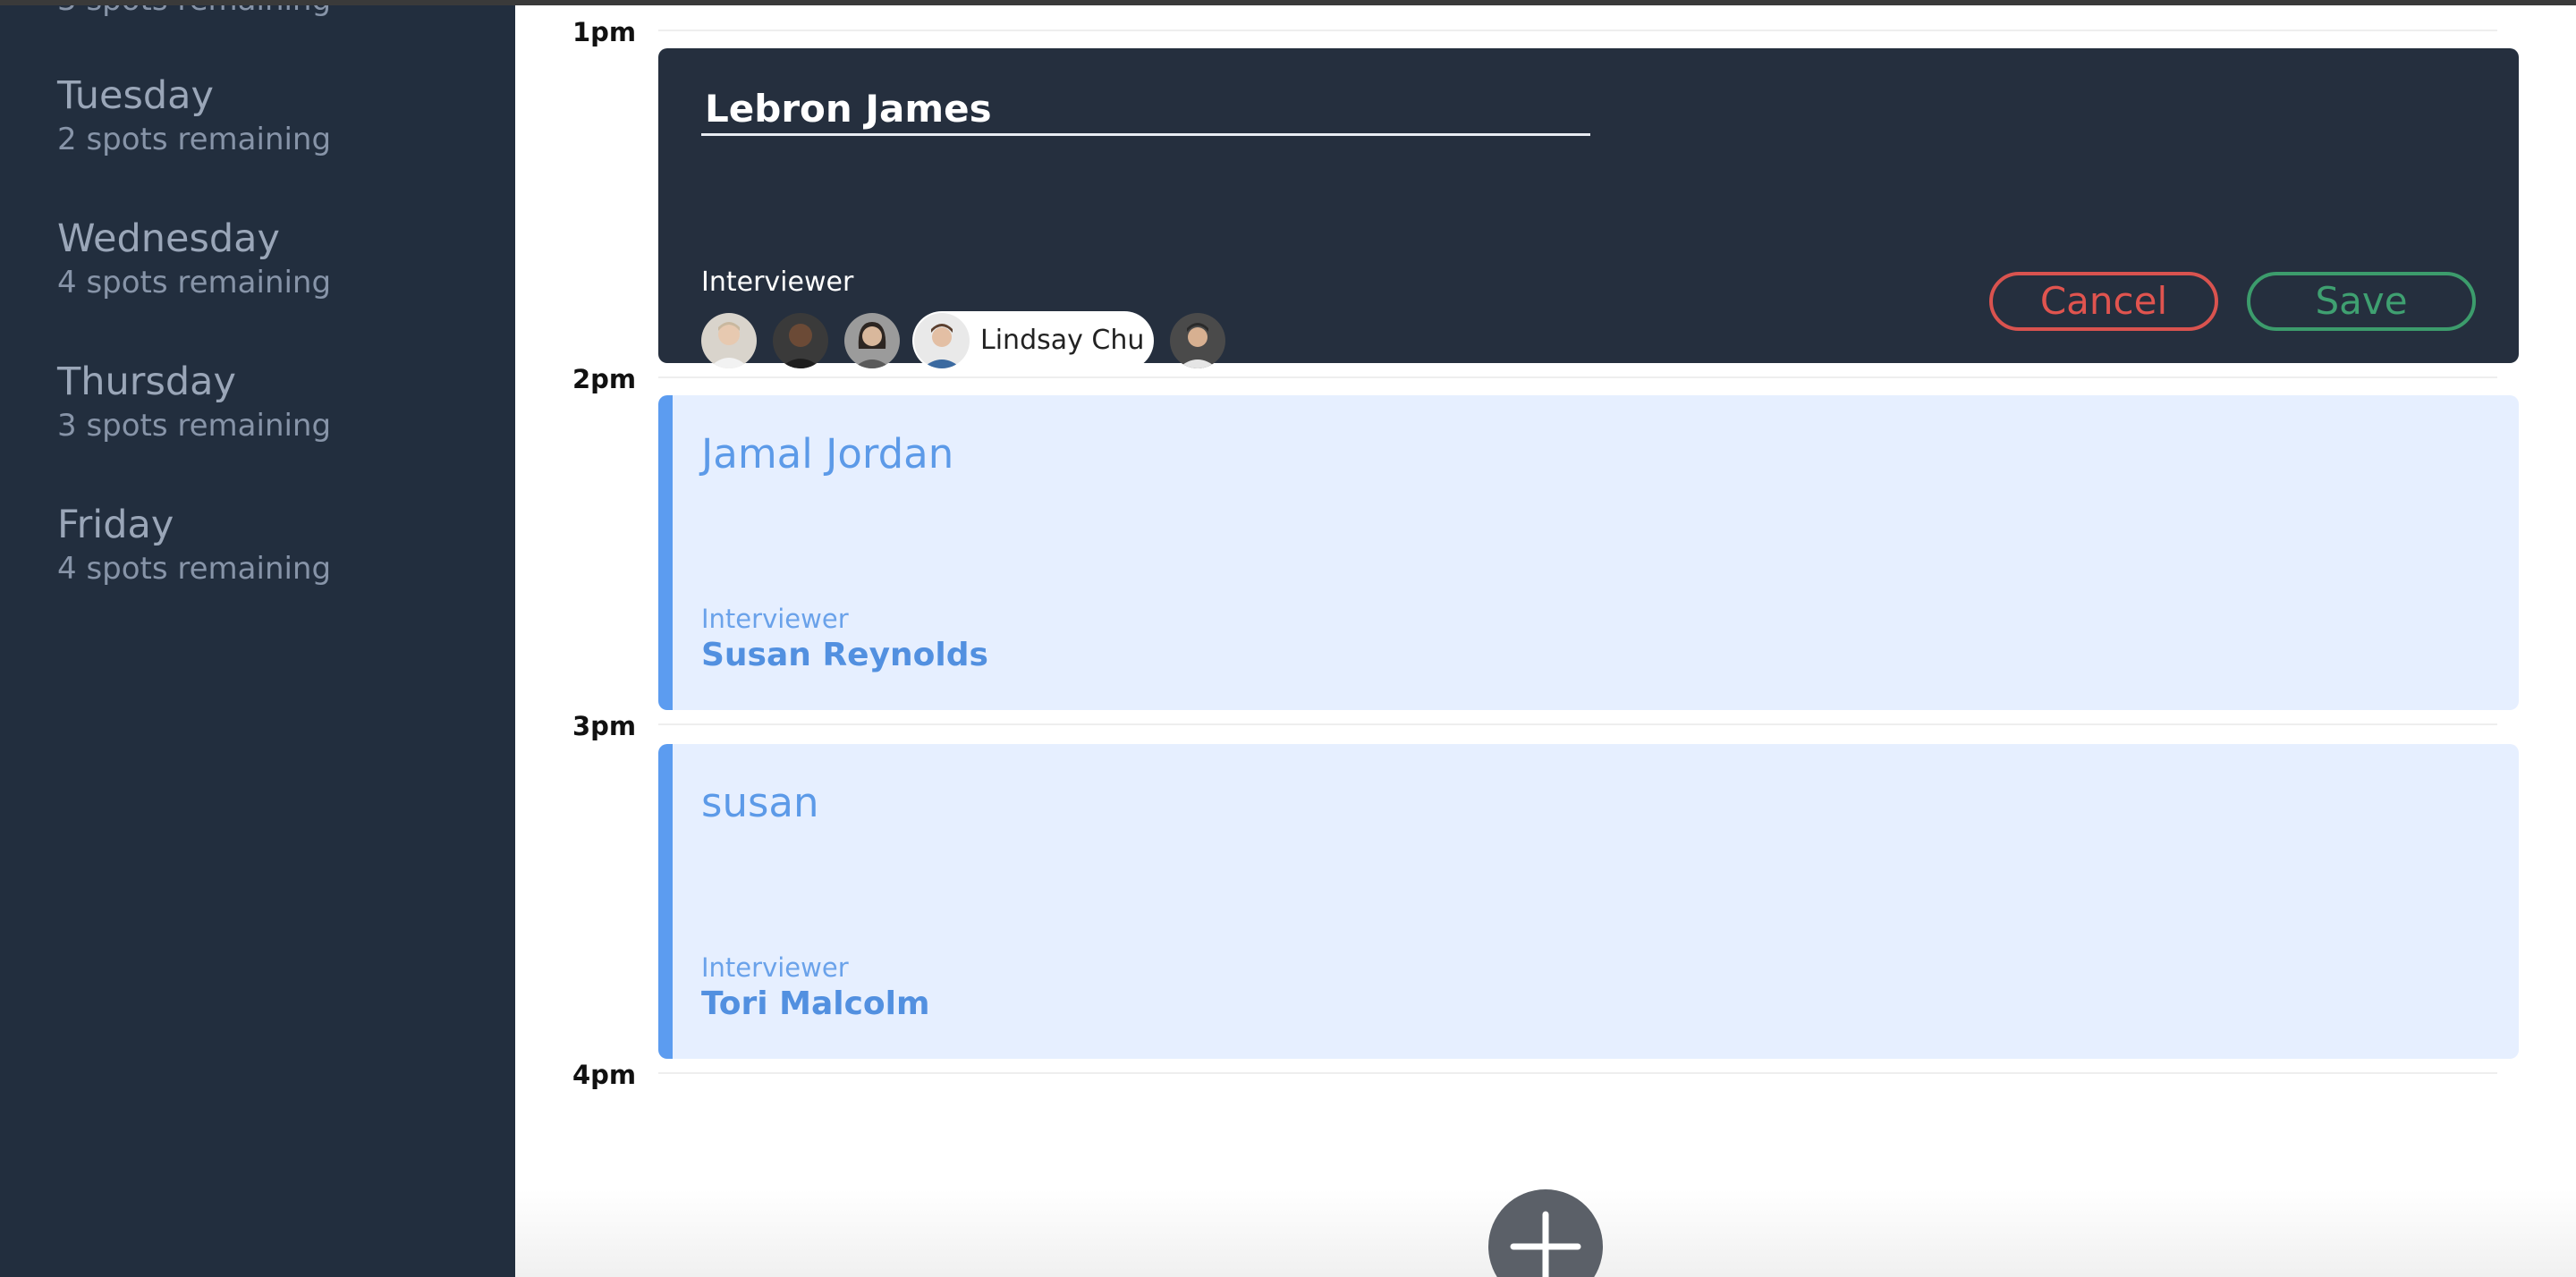  I want to click on student-name-input, so click(1145, 110).